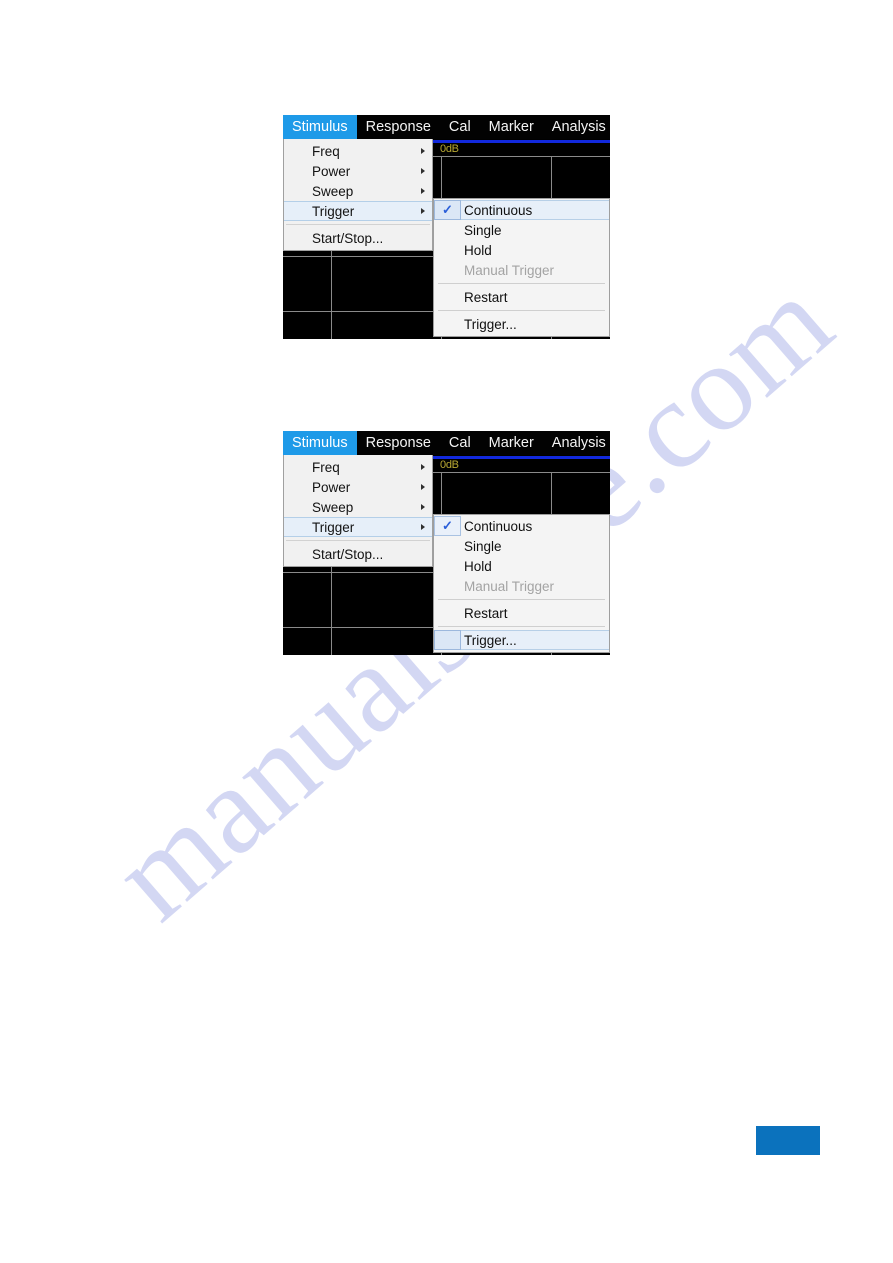 This screenshot has height=1263, width=893. I want to click on page-accent-block, so click(788, 1140).